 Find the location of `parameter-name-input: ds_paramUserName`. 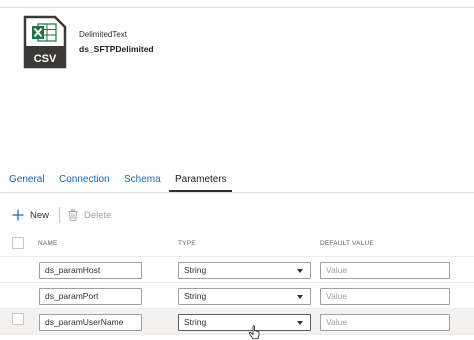

parameter-name-input: ds_paramUserName is located at coordinates (90, 322).